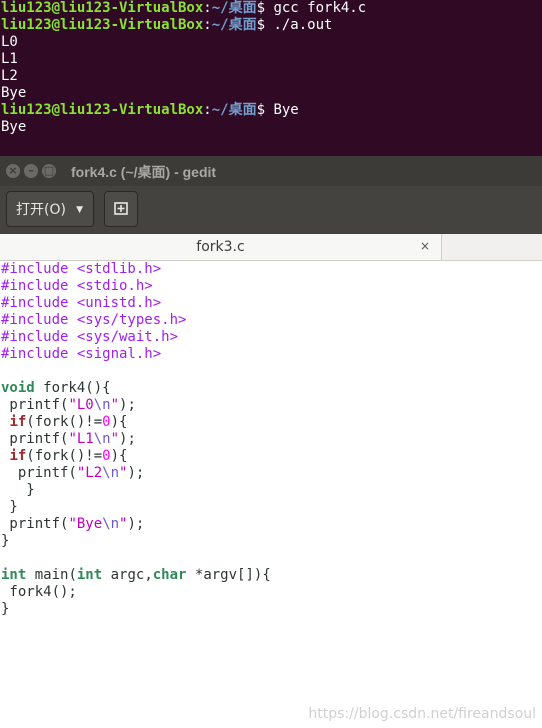 The width and height of the screenshot is (542, 728). I want to click on code-line: #include <sys/types.h>, so click(271, 320).